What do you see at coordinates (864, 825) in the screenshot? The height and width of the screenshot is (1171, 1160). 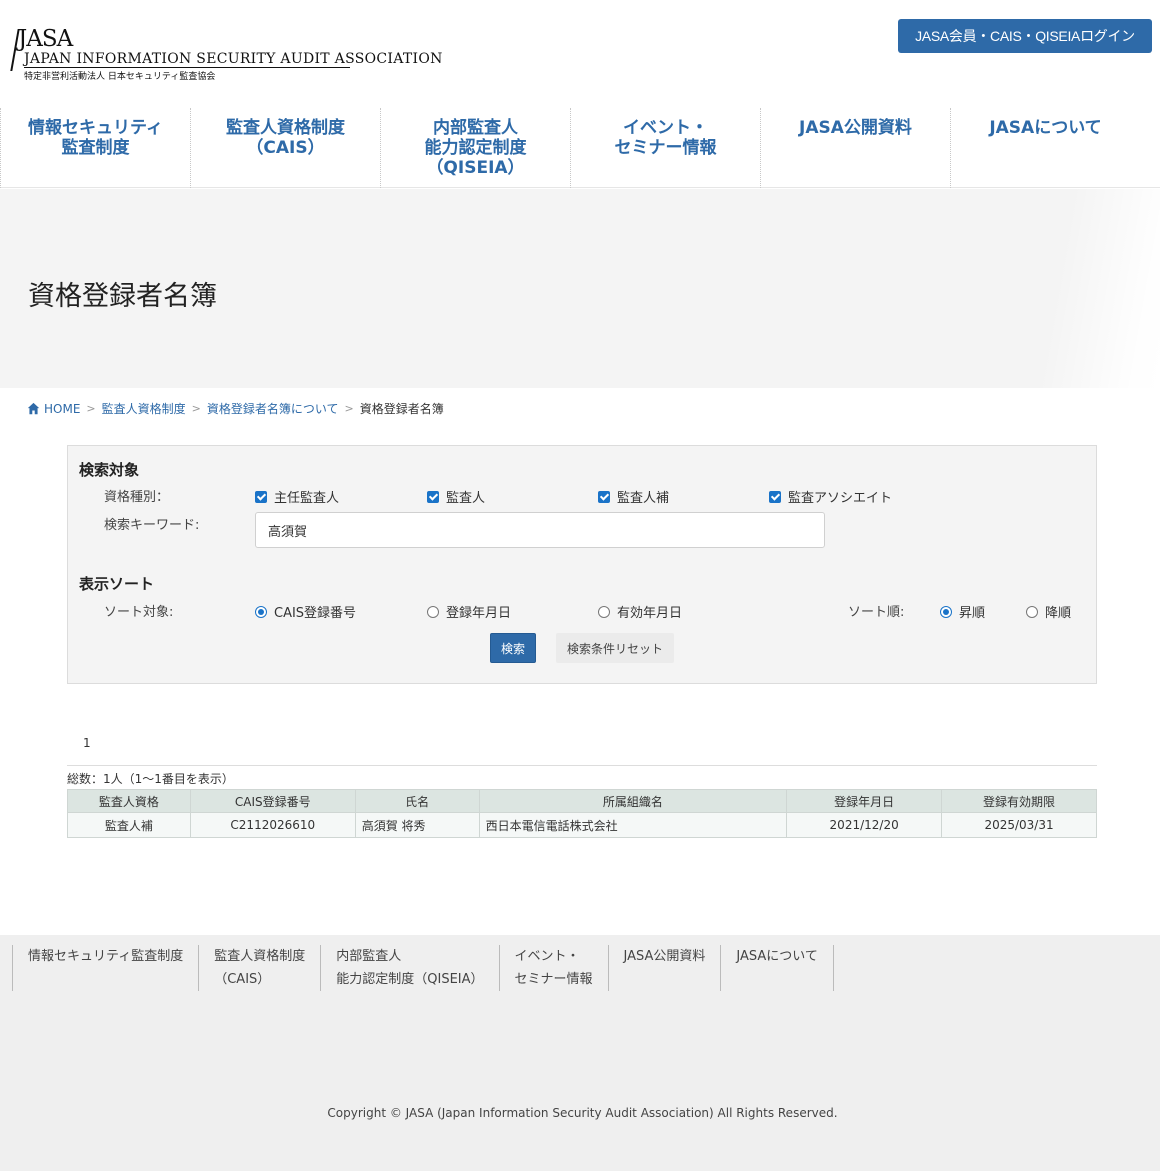 I see `cell-registration-date: 2021/12/20` at bounding box center [864, 825].